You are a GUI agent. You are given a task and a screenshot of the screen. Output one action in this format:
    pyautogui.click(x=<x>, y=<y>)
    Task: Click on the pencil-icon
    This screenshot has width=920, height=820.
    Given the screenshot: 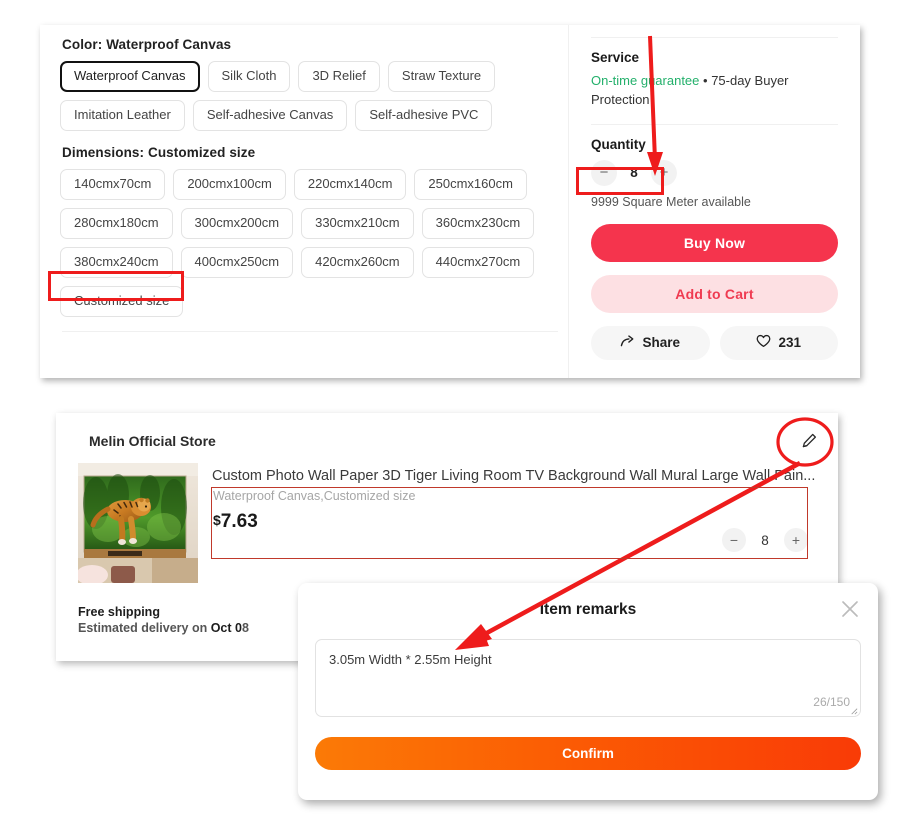 What is the action you would take?
    pyautogui.click(x=809, y=440)
    